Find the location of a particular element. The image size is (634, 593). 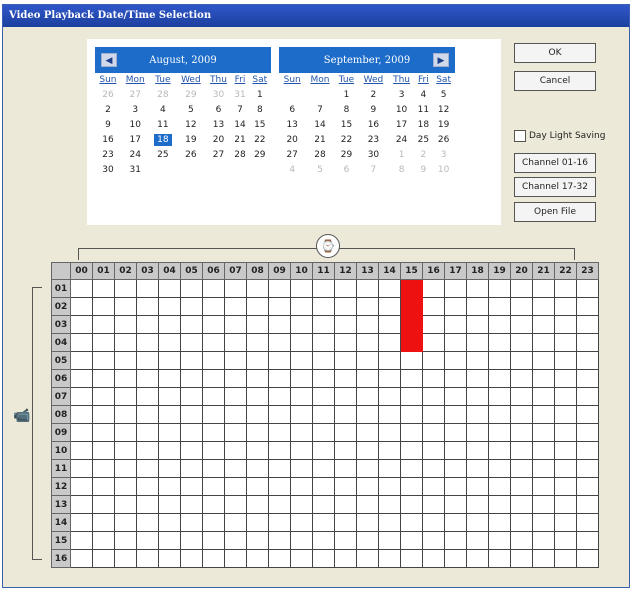

calendar-day: 2 is located at coordinates (424, 154).